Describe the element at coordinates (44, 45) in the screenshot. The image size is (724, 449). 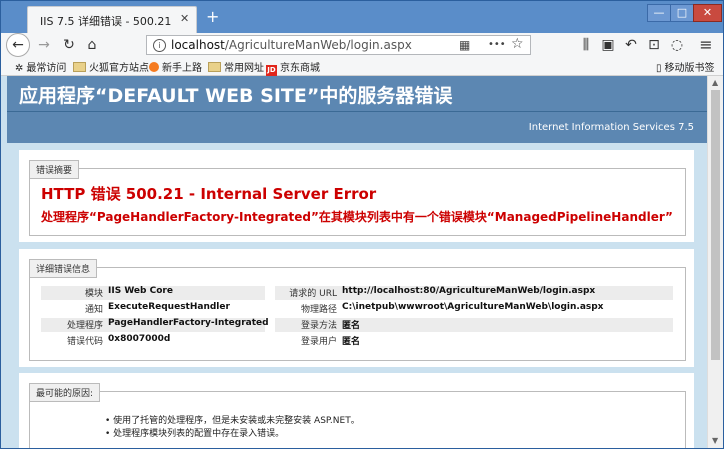
I see `forward-button: →` at that location.